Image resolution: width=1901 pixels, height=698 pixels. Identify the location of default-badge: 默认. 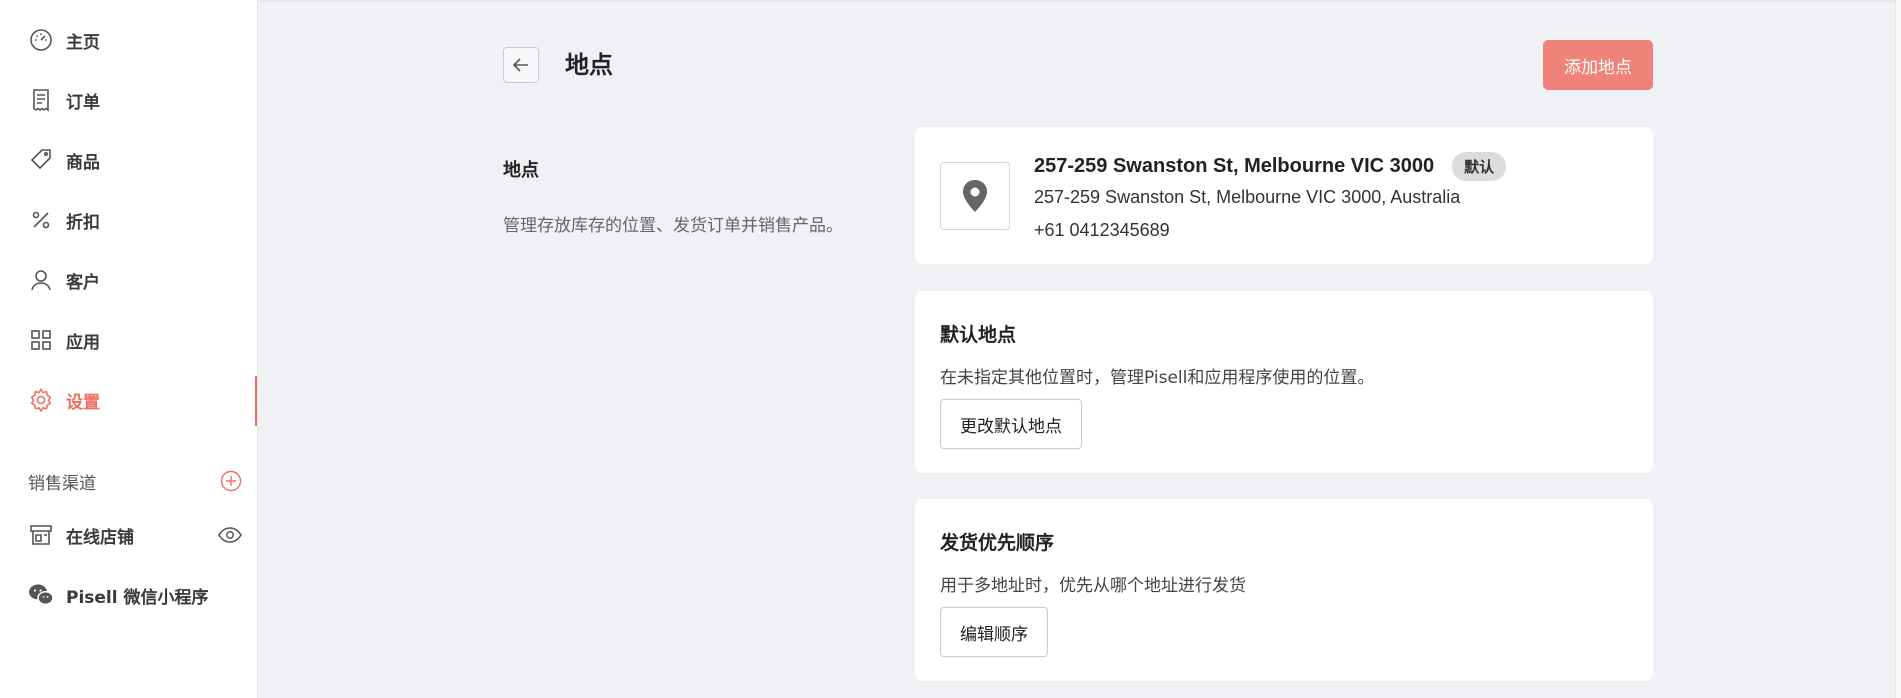
(1479, 166).